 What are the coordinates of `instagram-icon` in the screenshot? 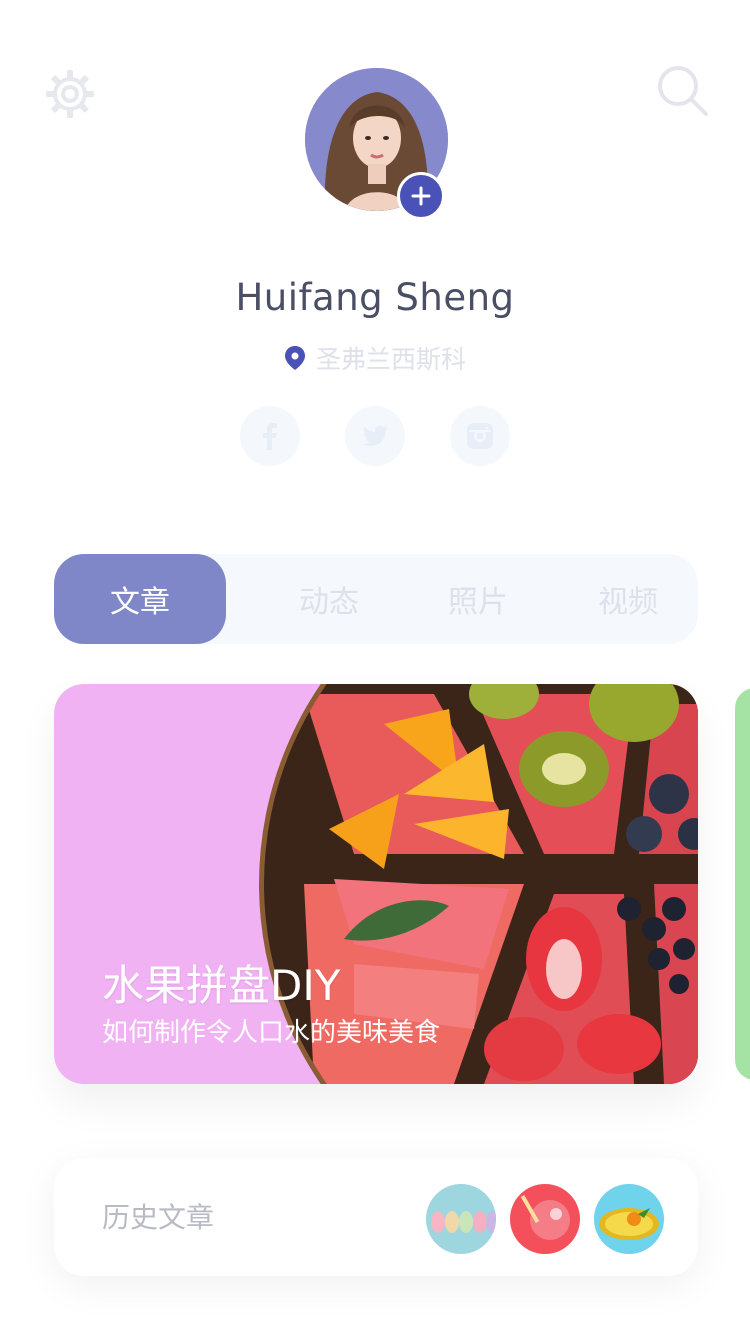 It's located at (480, 436).